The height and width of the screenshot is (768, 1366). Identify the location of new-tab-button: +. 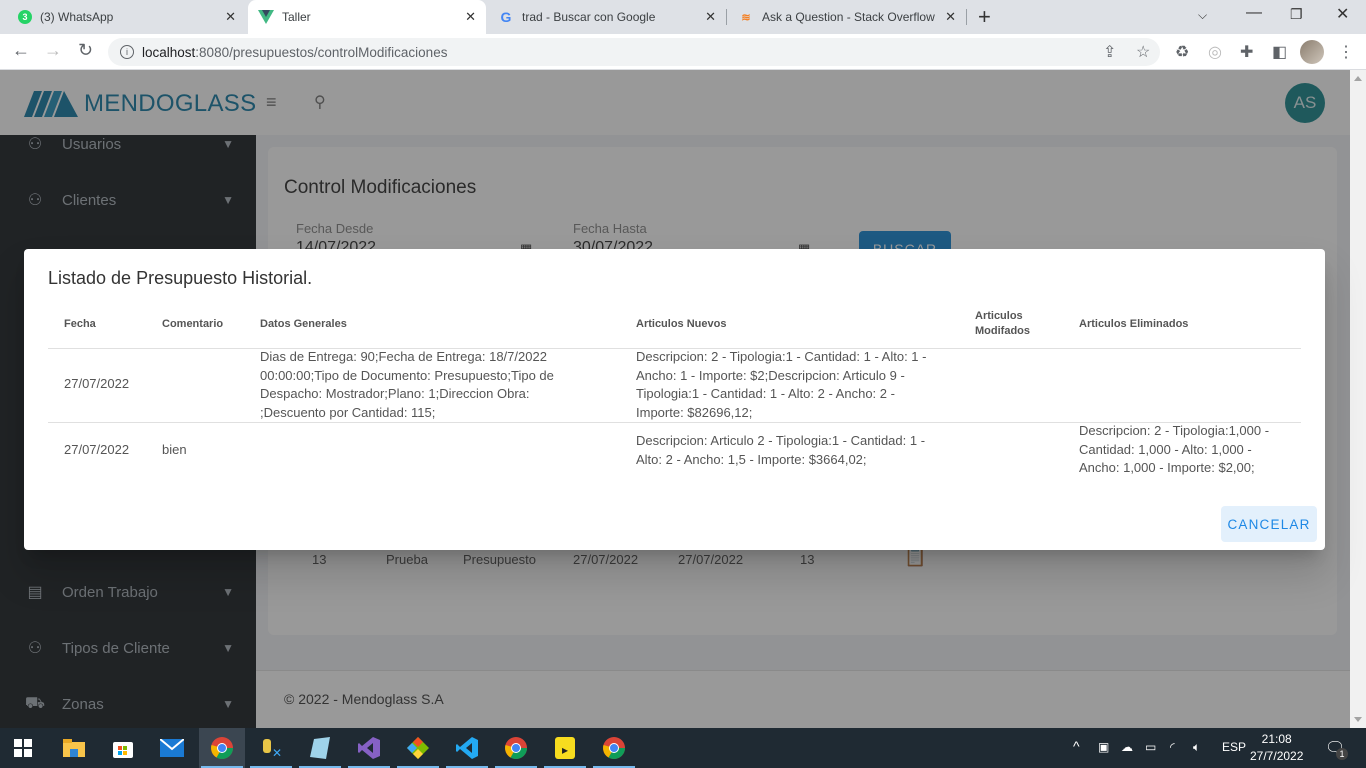
(984, 17).